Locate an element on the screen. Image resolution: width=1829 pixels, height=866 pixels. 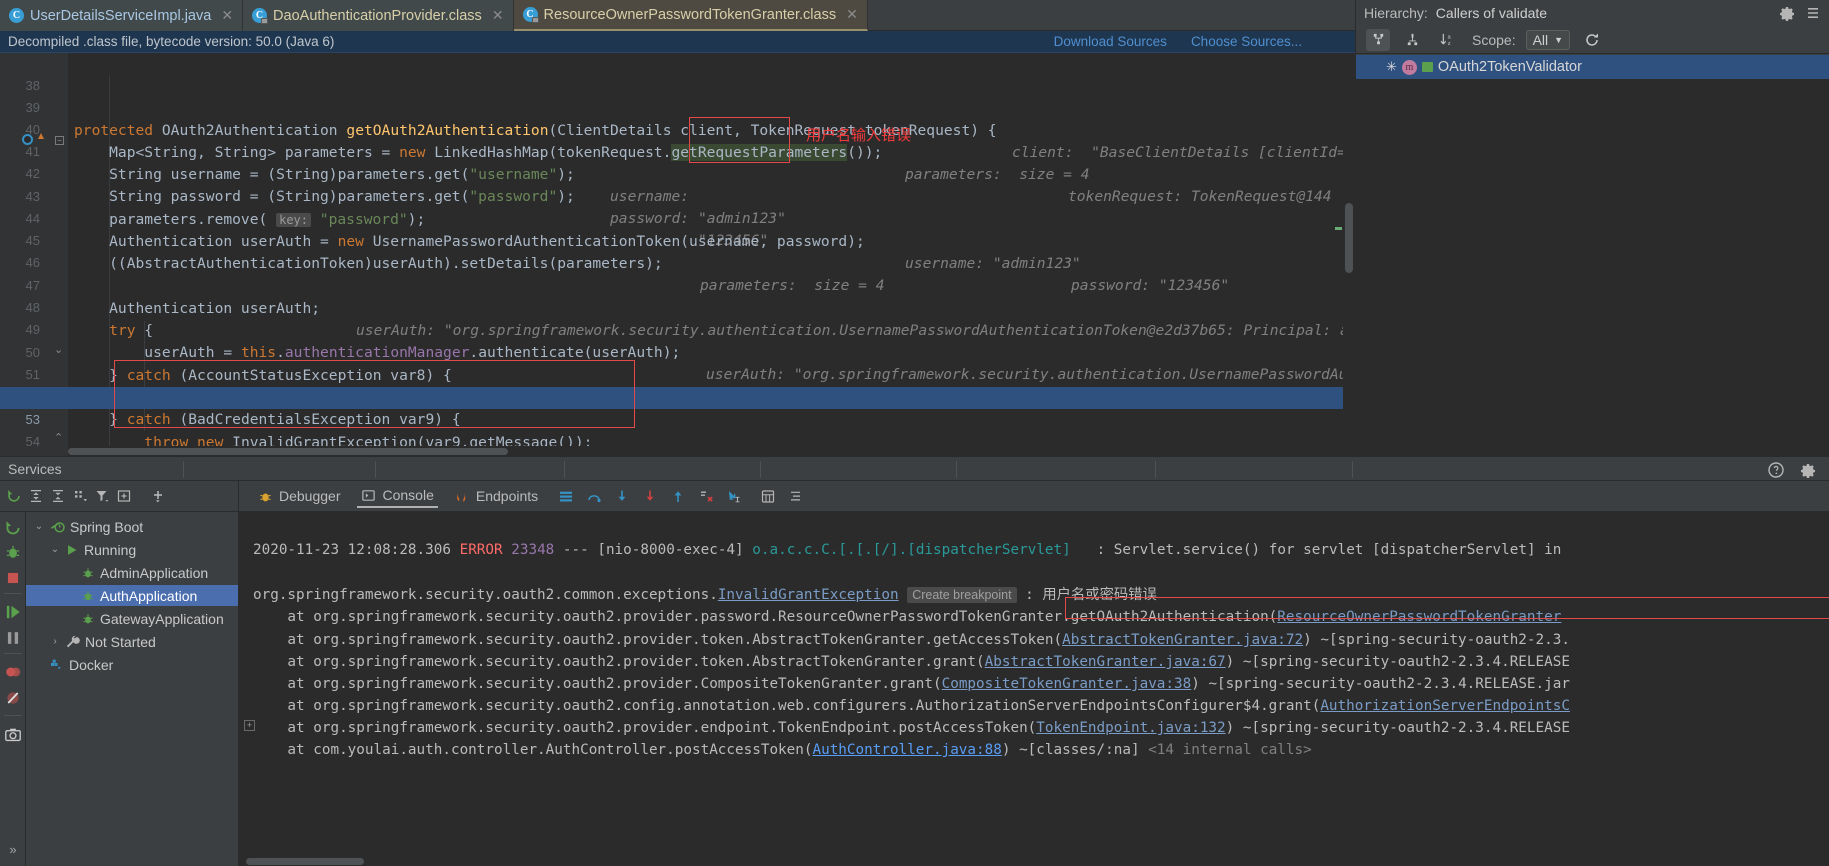
console-horizontal-scrollbar is located at coordinates (1033, 861).